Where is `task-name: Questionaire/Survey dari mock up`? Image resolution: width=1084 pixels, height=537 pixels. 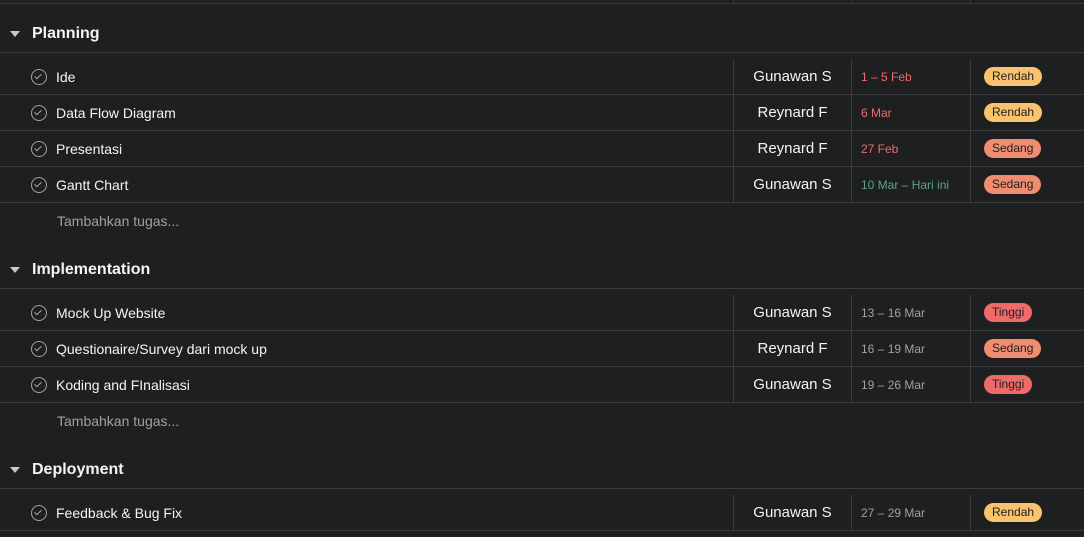 task-name: Questionaire/Survey dari mock up is located at coordinates (161, 349).